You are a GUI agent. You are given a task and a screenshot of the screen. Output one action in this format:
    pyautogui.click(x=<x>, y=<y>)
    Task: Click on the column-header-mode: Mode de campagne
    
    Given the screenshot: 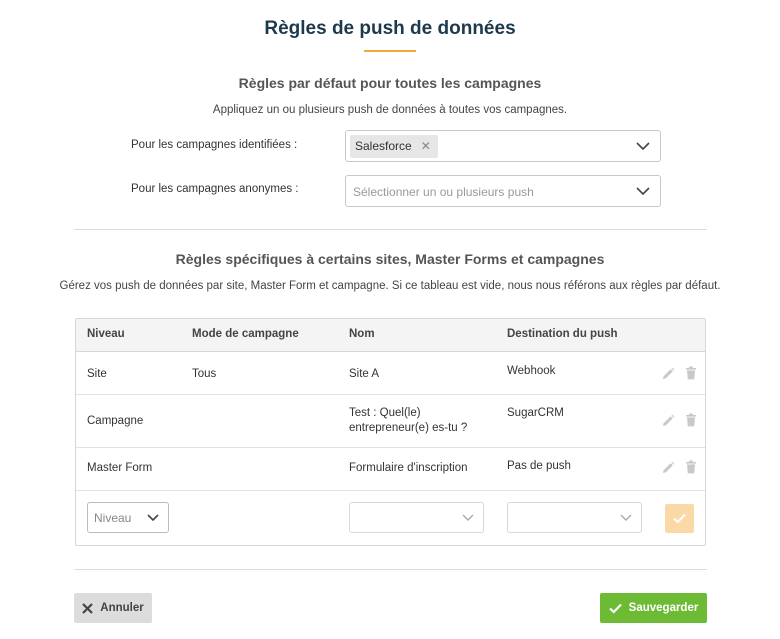 What is the action you would take?
    pyautogui.click(x=245, y=334)
    